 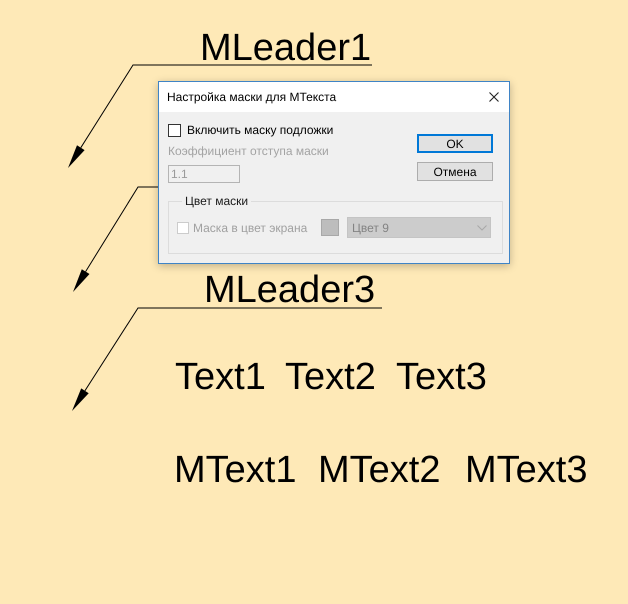 What do you see at coordinates (330, 377) in the screenshot?
I see `text-label: Text2` at bounding box center [330, 377].